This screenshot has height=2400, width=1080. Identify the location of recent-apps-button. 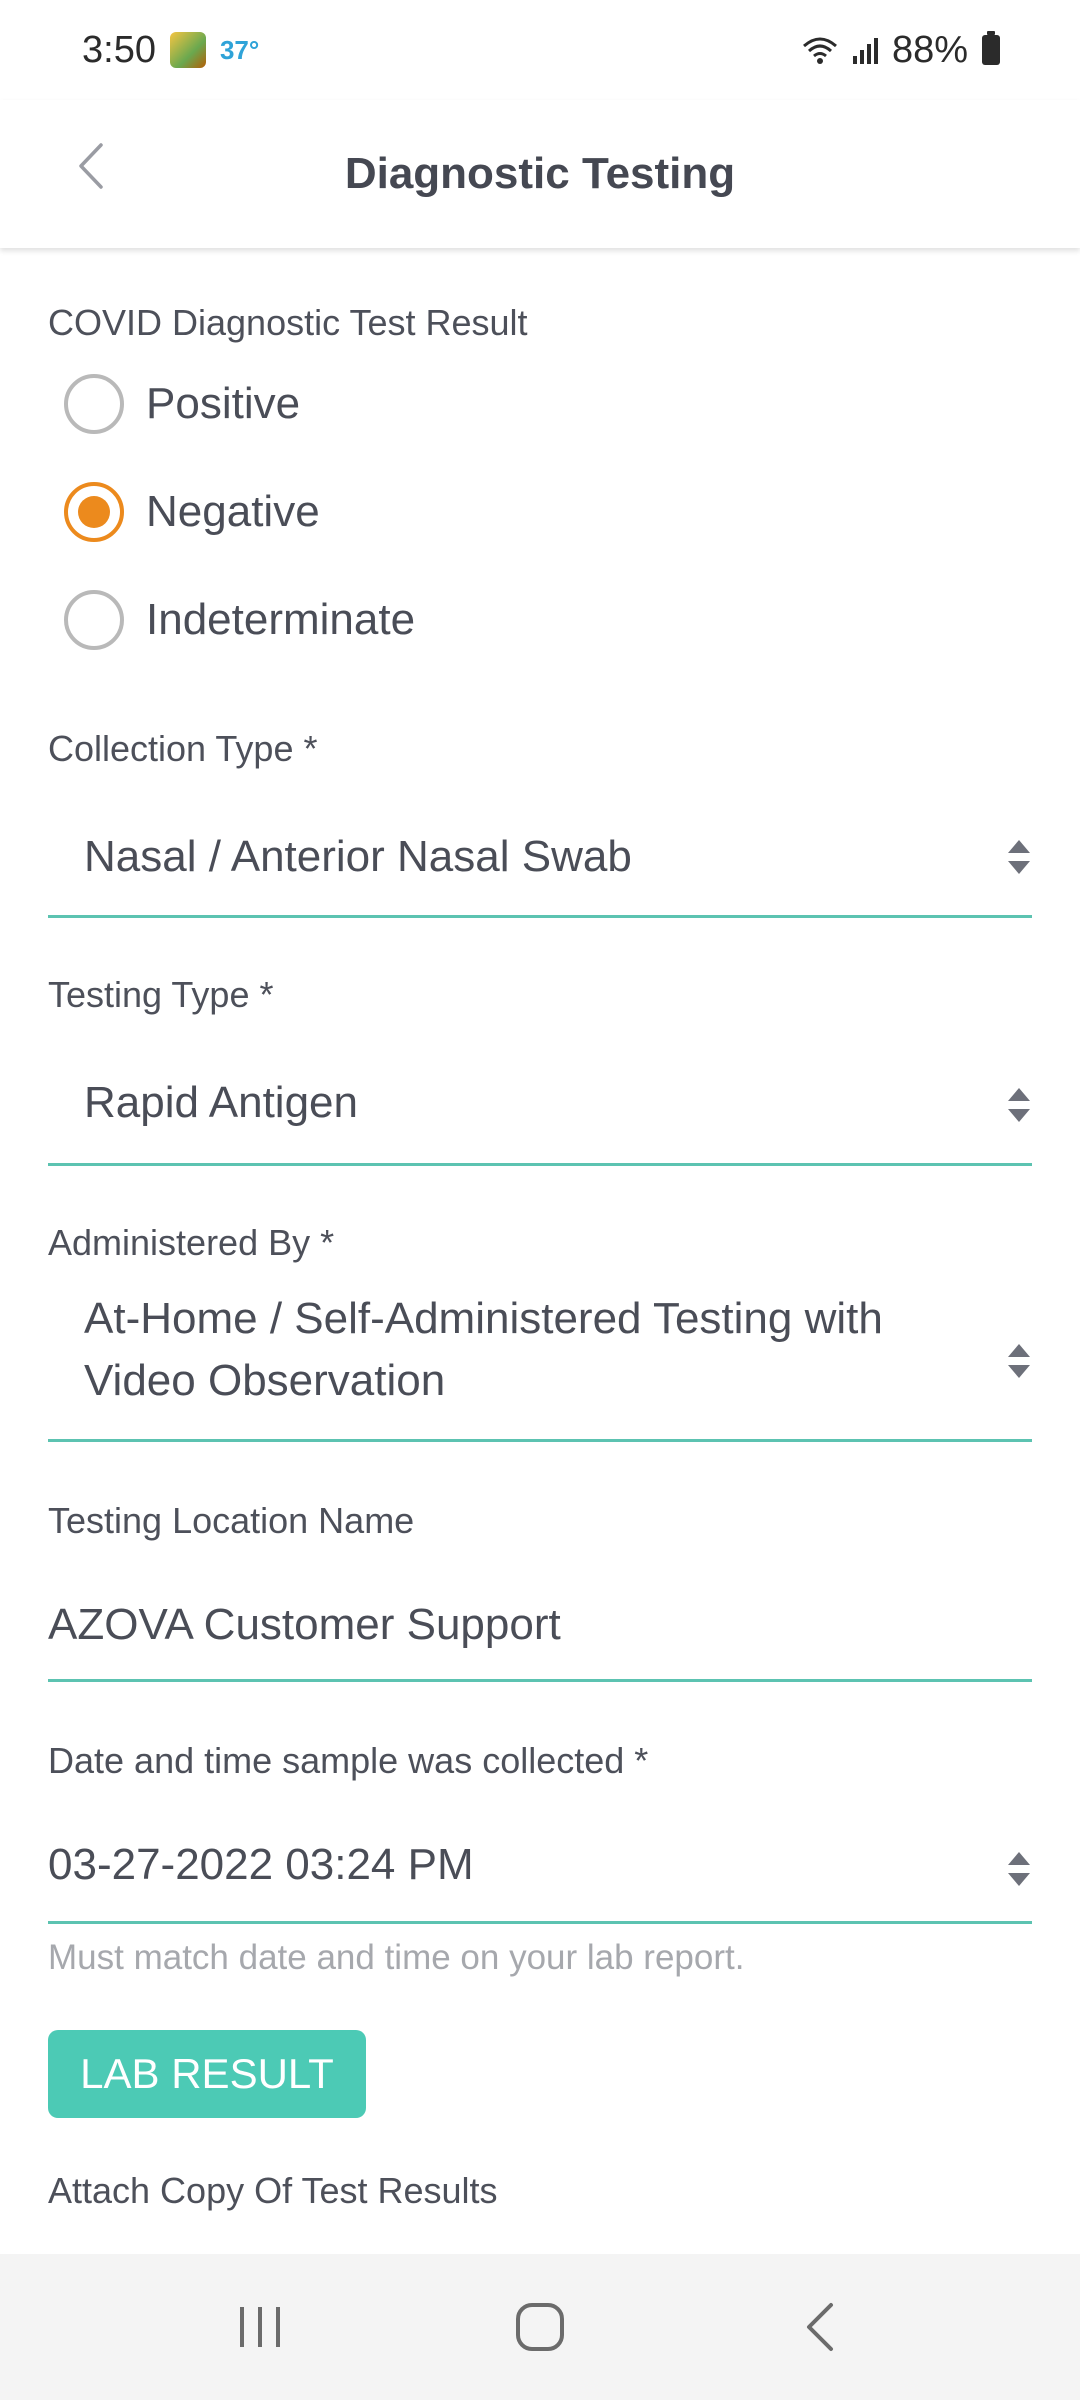
(260, 2327).